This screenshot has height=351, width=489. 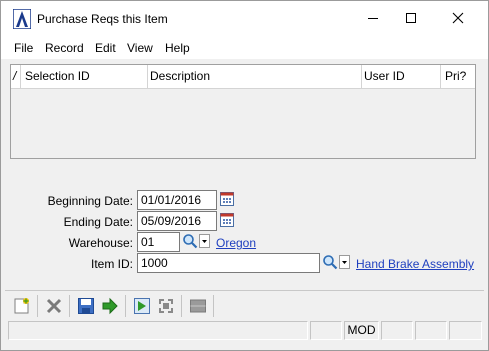 What do you see at coordinates (344, 262) in the screenshot?
I see `item-dropdown-icon` at bounding box center [344, 262].